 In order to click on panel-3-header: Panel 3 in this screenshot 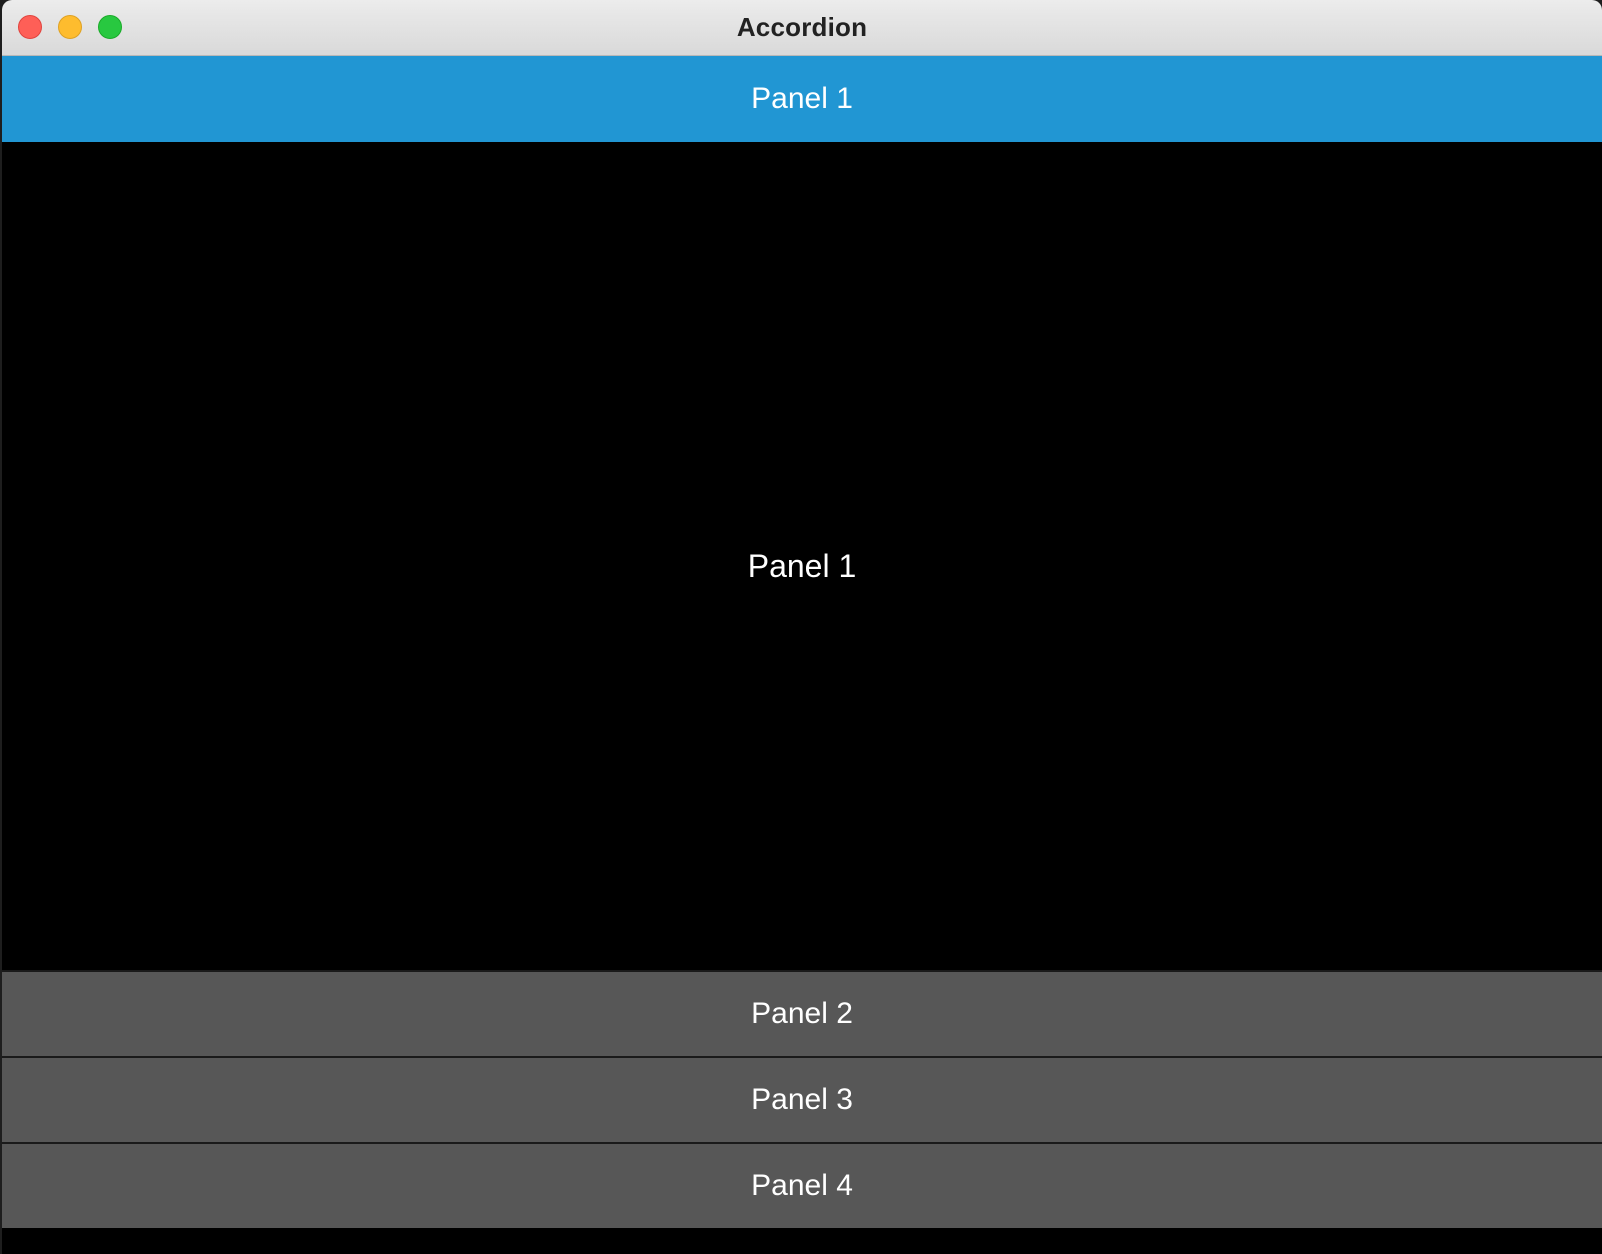, I will do `click(802, 1099)`.